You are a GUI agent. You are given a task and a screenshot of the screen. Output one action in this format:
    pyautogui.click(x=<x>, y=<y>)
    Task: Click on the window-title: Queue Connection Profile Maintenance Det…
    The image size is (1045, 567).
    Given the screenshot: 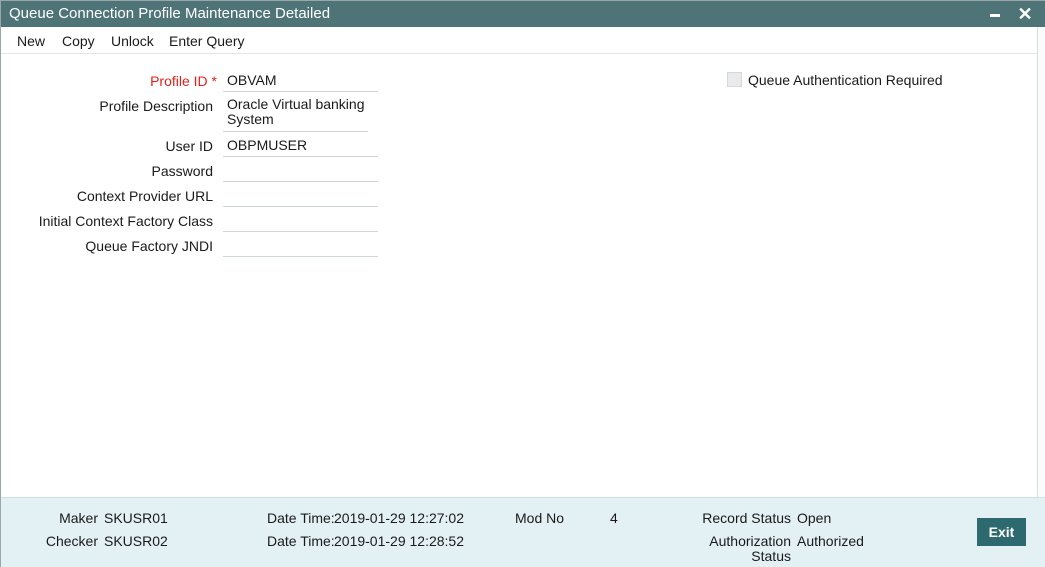 What is the action you would take?
    pyautogui.click(x=170, y=13)
    